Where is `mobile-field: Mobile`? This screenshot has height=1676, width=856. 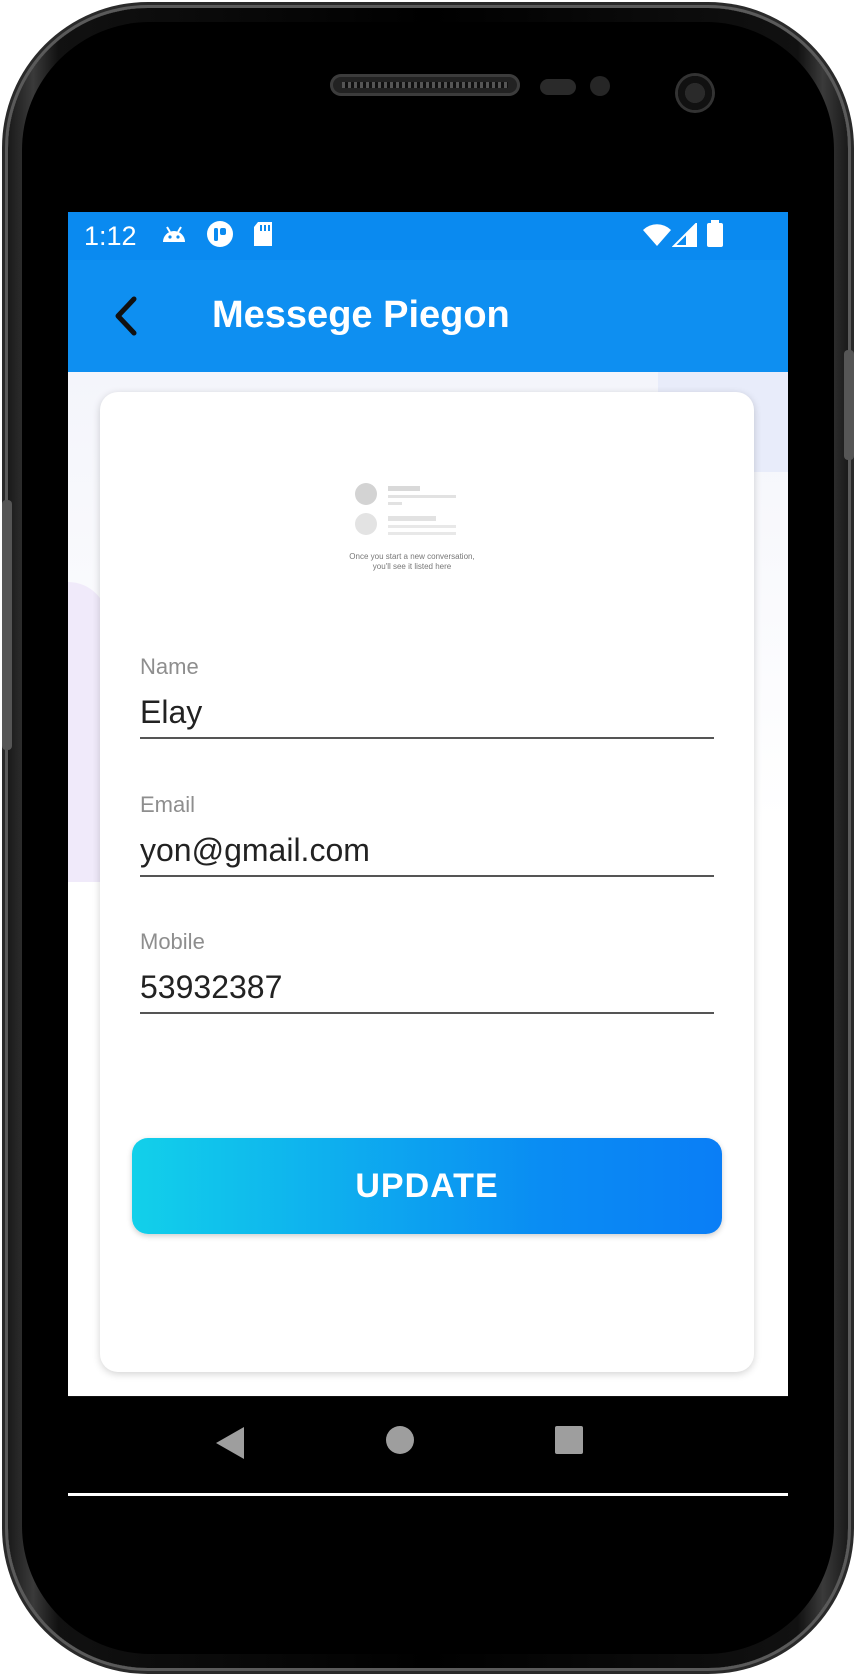
mobile-field: Mobile is located at coordinates (427, 971).